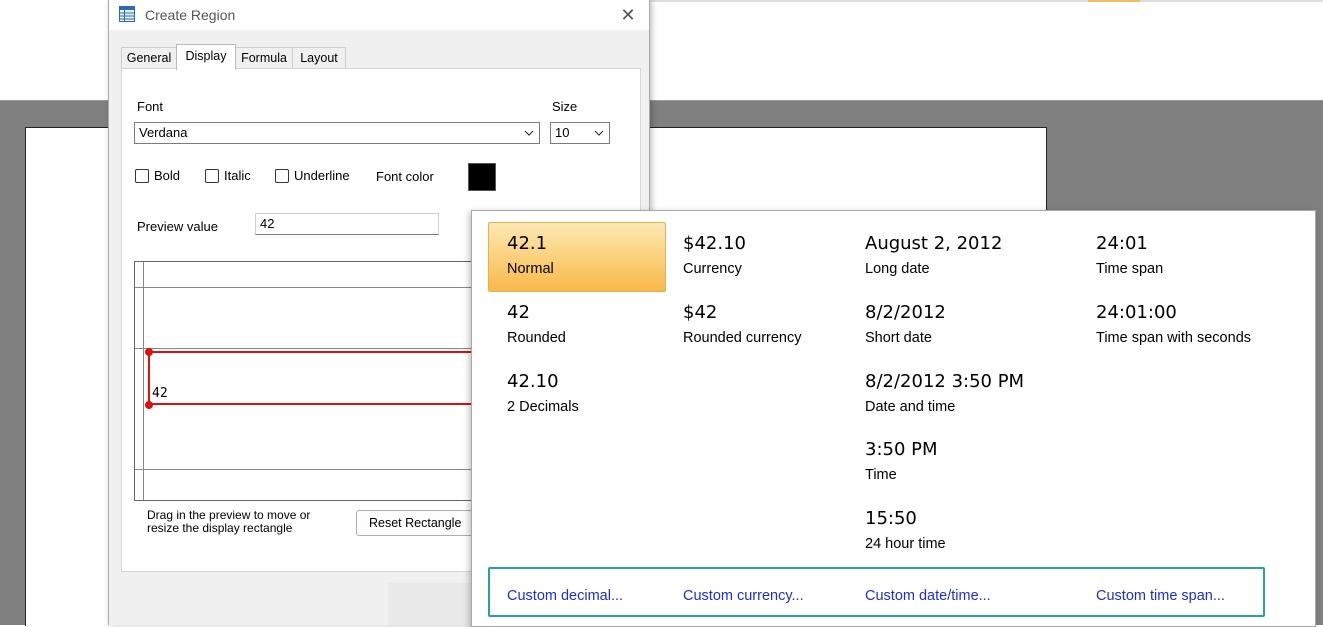  Describe the element at coordinates (565, 106) in the screenshot. I see `size-label: Size` at that location.